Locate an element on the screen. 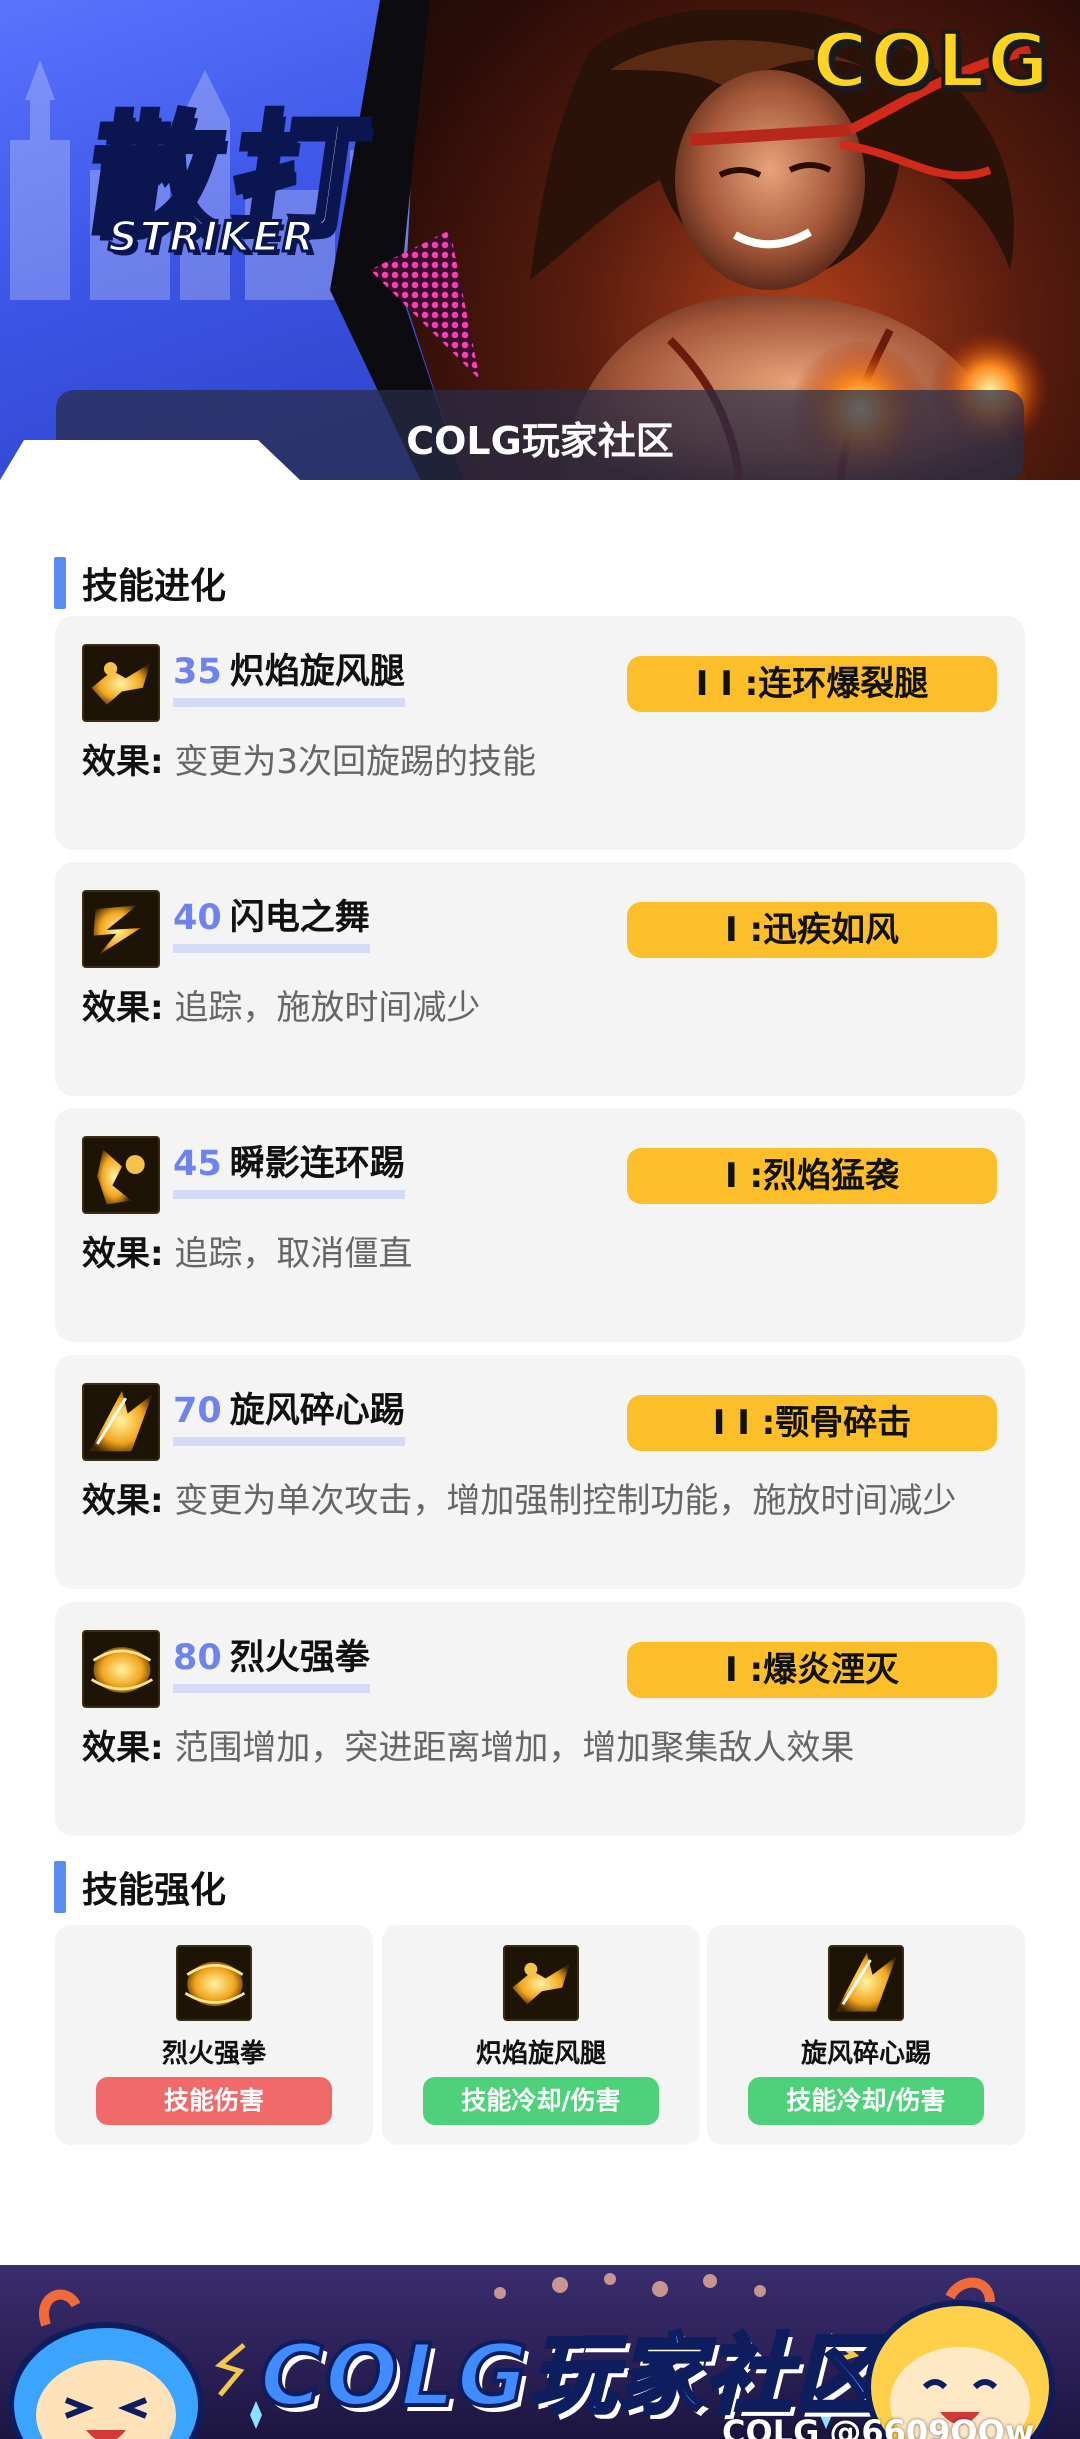  skill-evolution-card: 35 炽焰旋风腿 Ⅰ Ⅰ :连环爆裂腿效果: 变更为3次回旋踢的技能 is located at coordinates (540, 733).